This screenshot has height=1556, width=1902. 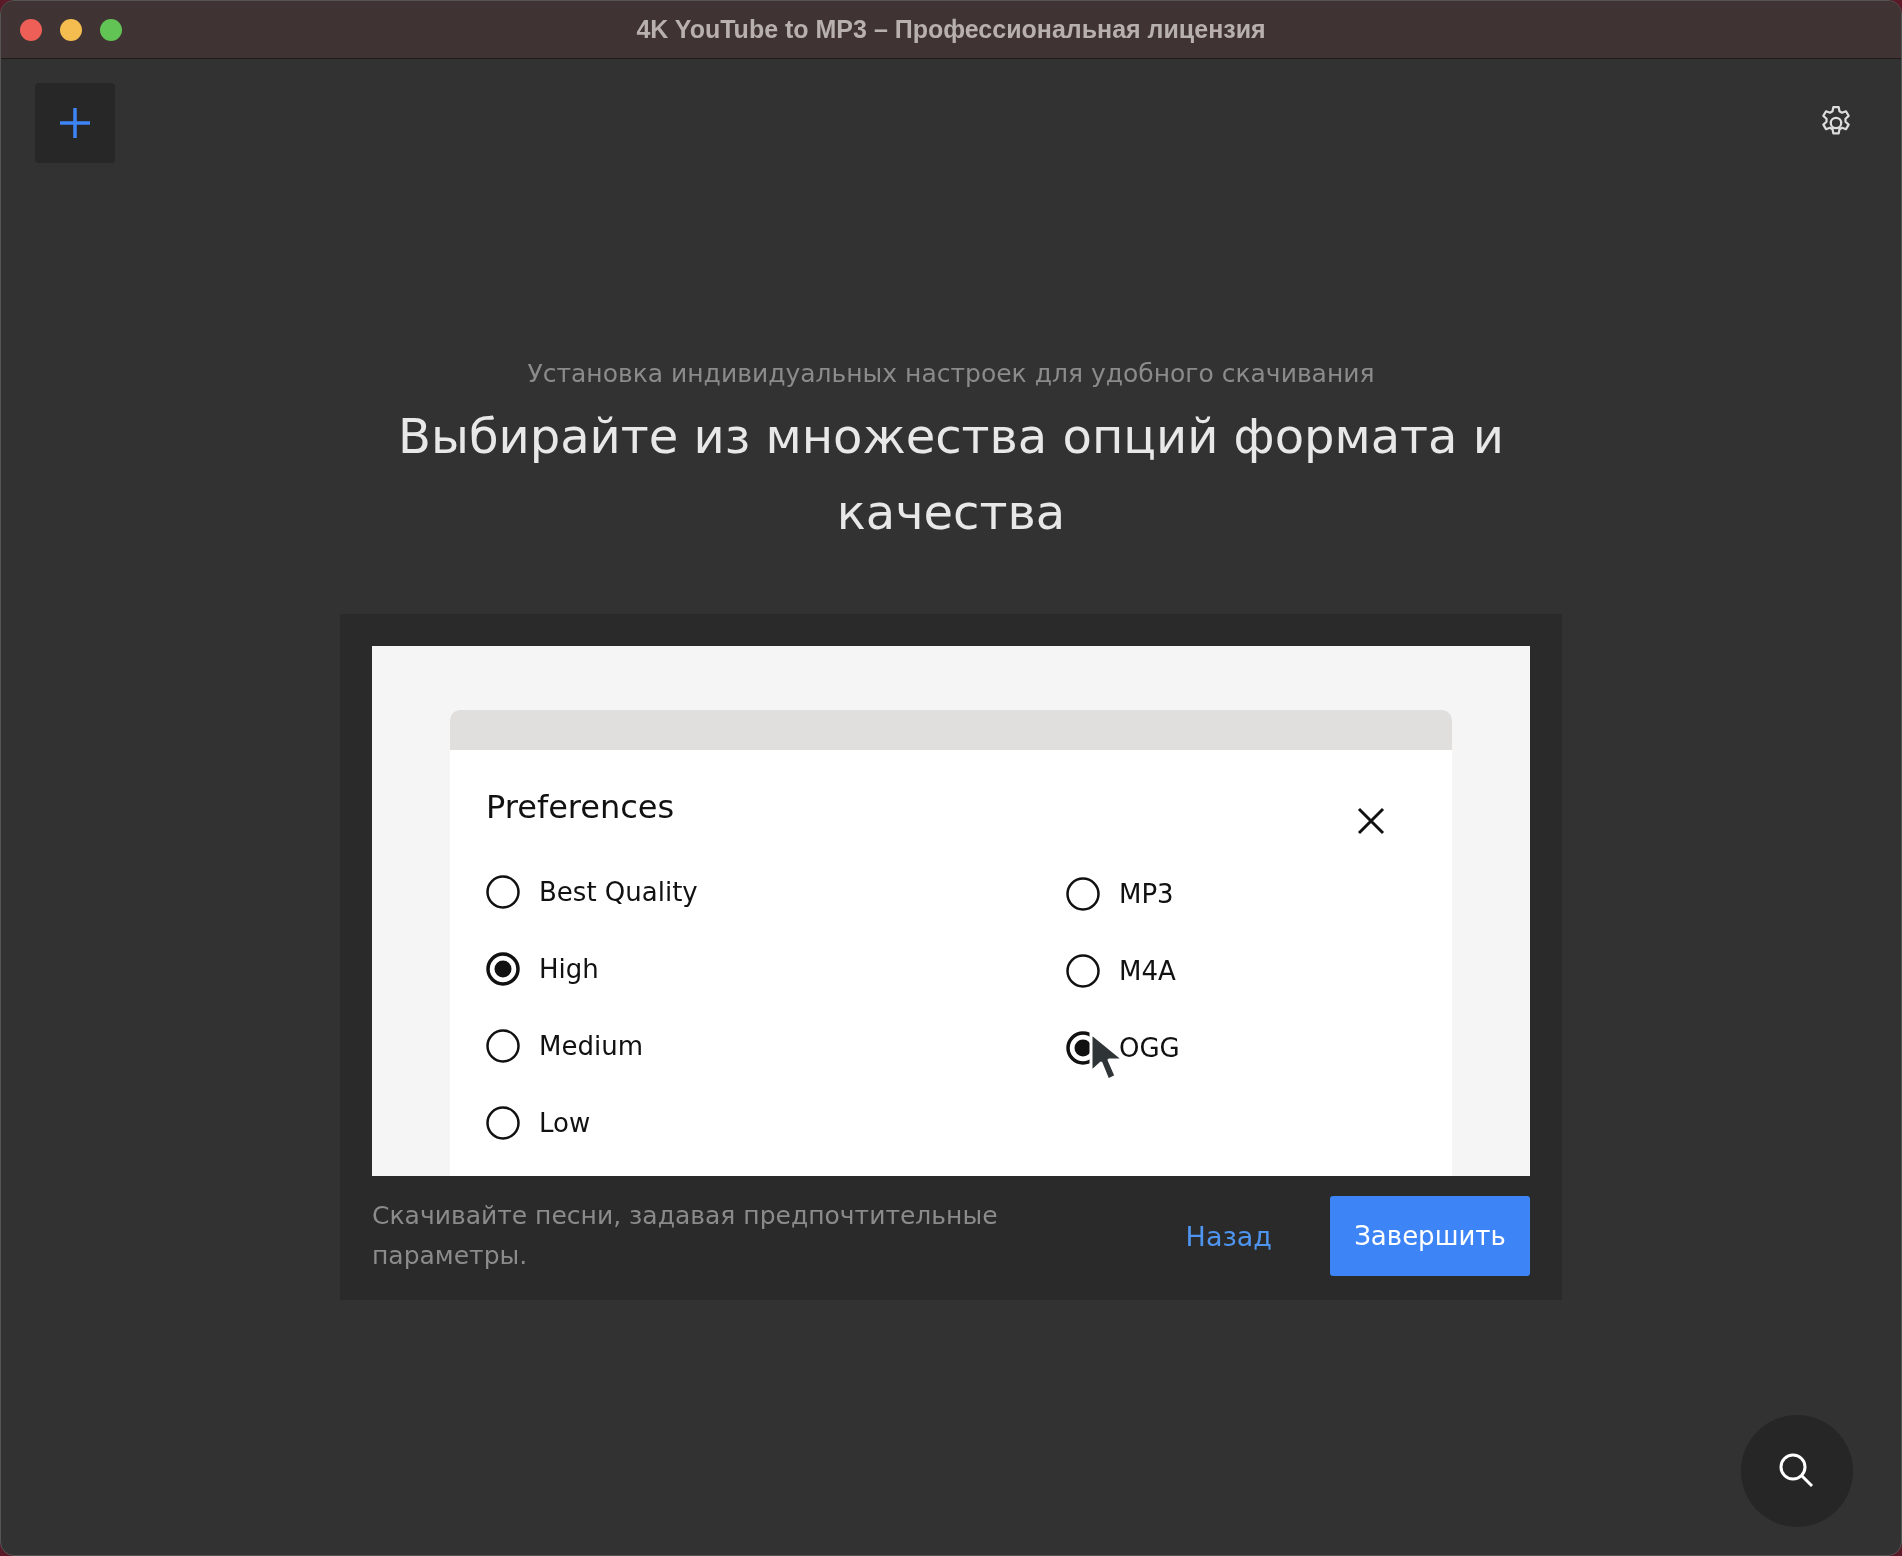 I want to click on radio-label: Low, so click(x=565, y=1123).